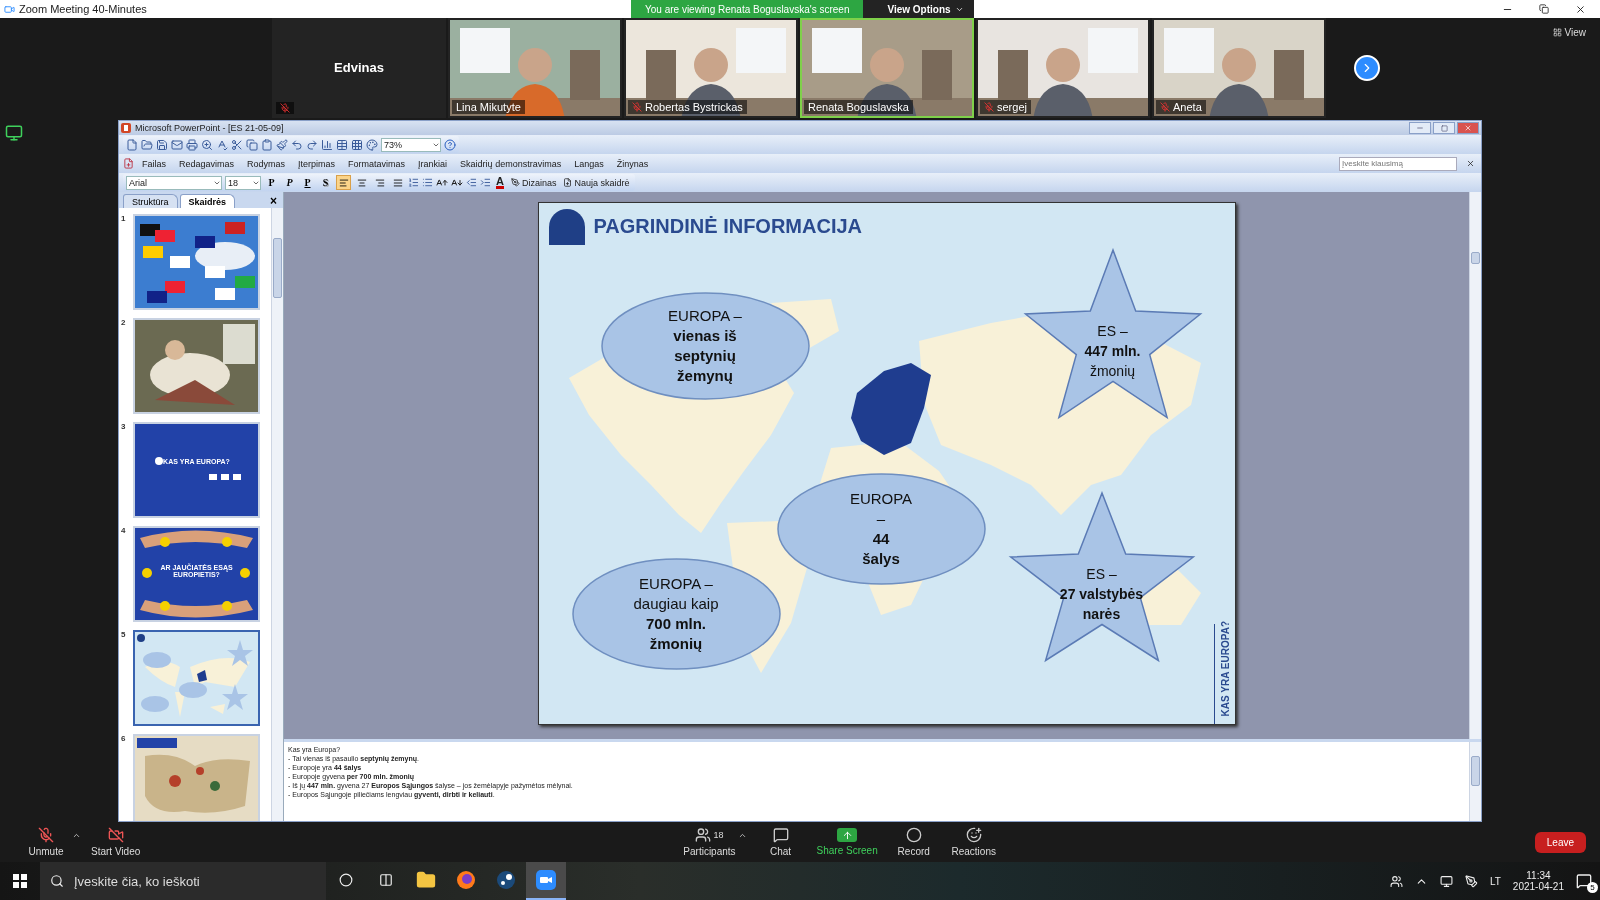  What do you see at coordinates (207, 163) in the screenshot?
I see `menu-item: Redagavimas` at bounding box center [207, 163].